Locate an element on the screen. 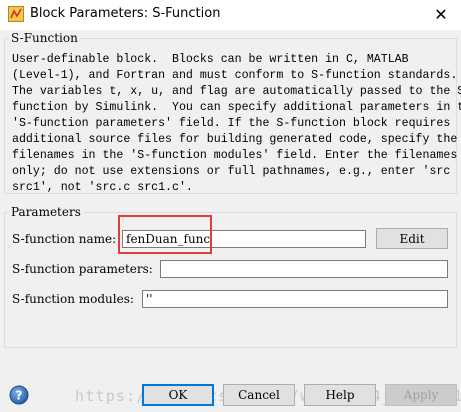  cancel-button: Cancel is located at coordinates (259, 395).